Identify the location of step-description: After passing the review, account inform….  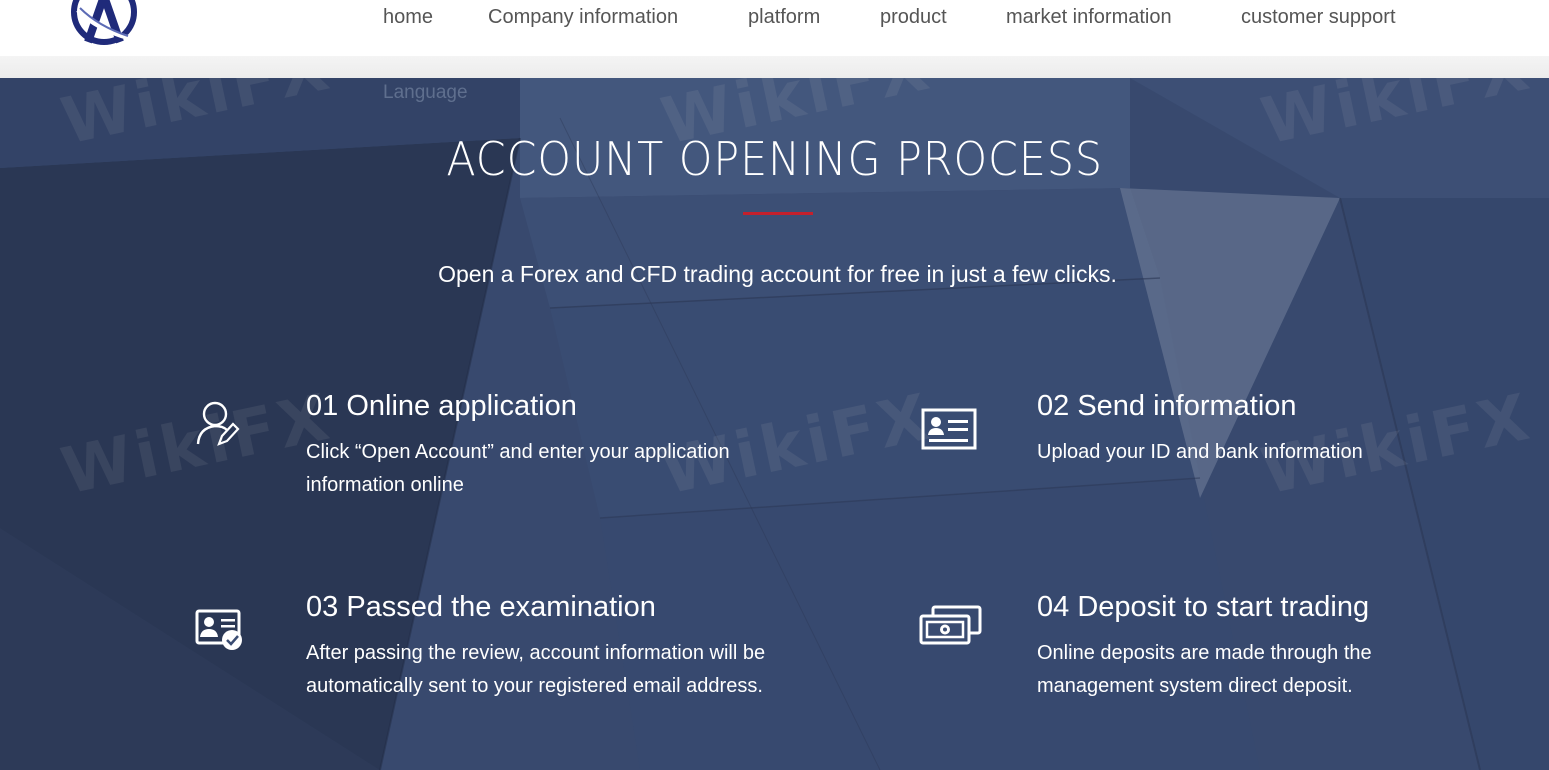
(536, 669).